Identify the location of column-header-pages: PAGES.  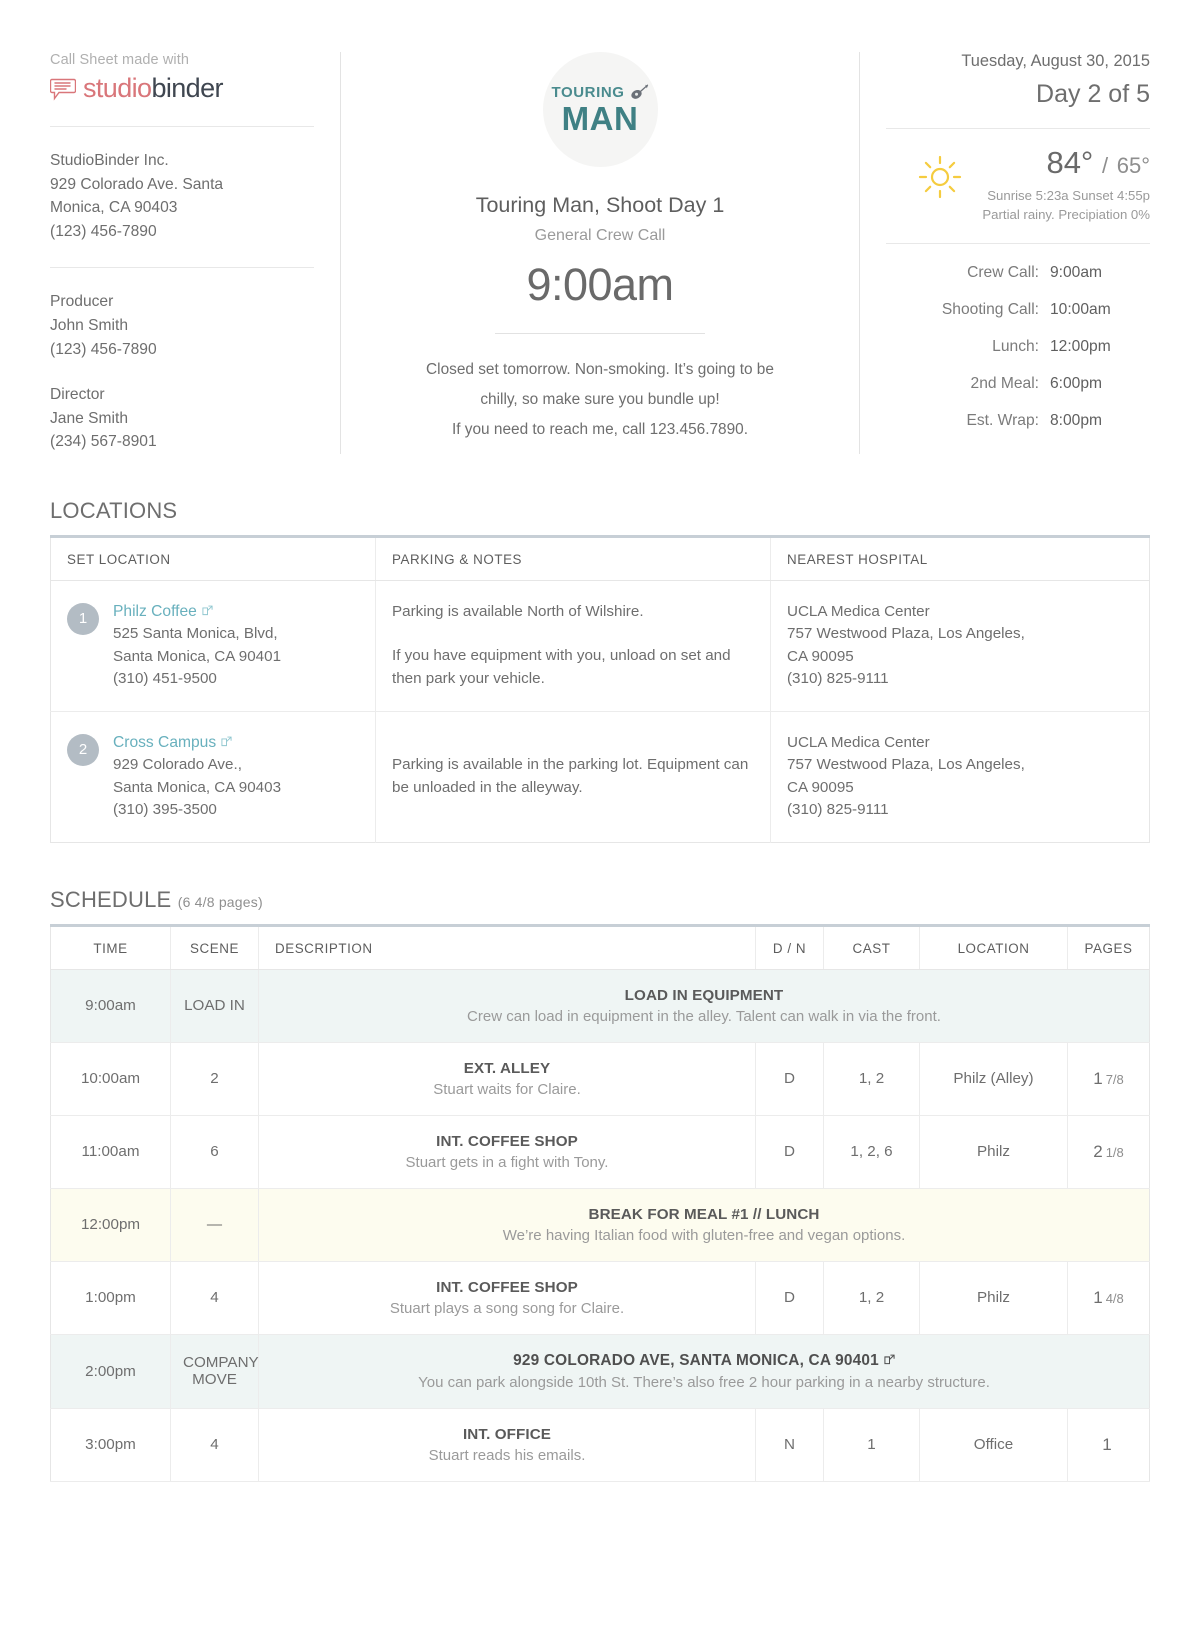
(1108, 947).